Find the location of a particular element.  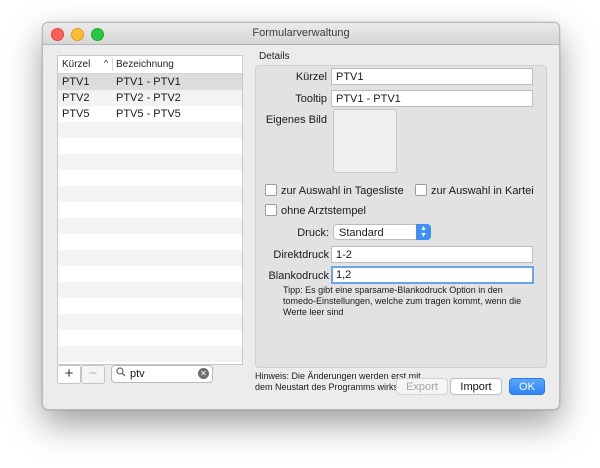

tooltip-label: Tooltip is located at coordinates (311, 99).